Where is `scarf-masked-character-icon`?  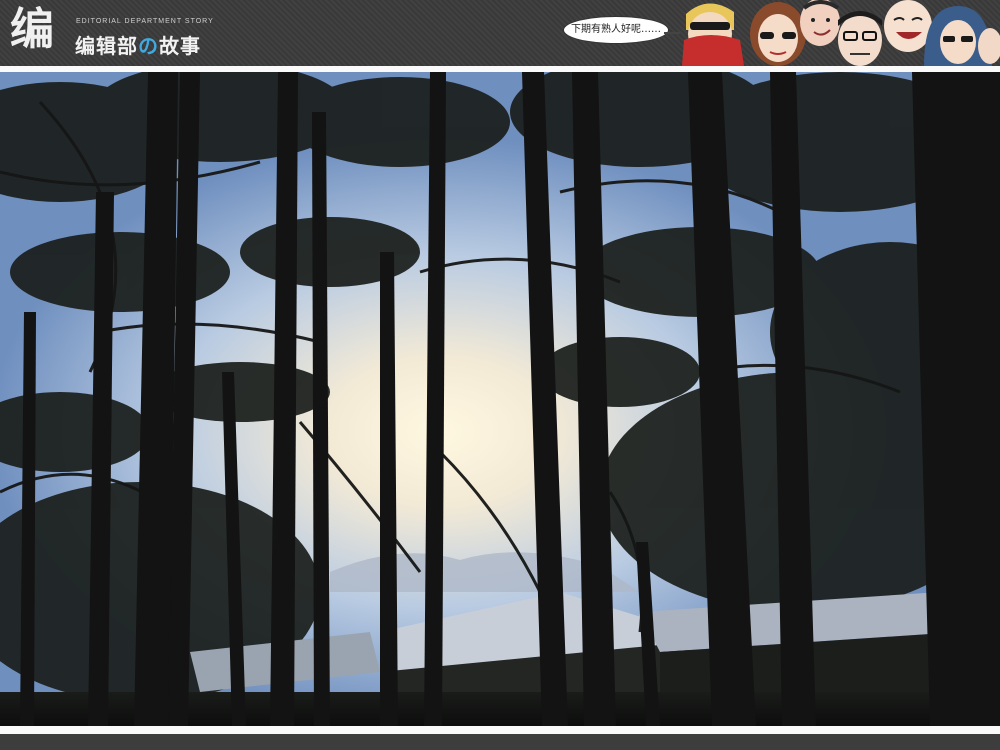
scarf-masked-character-icon is located at coordinates (713, 34).